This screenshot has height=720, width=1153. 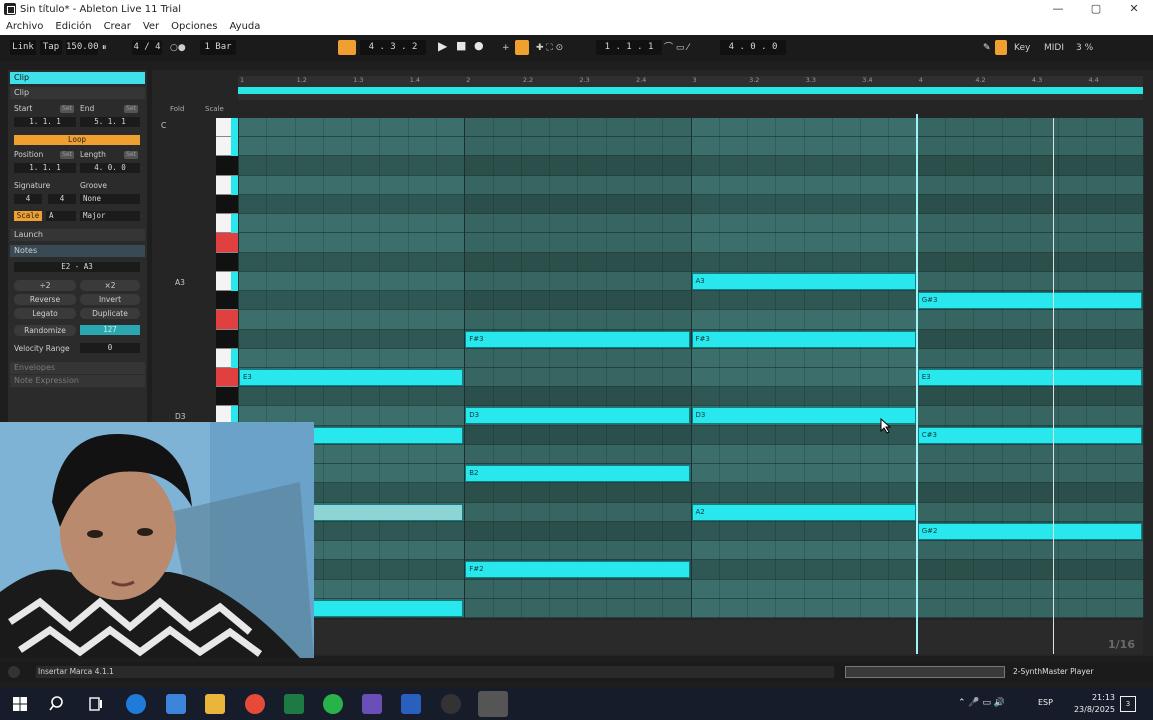 I want to click on menu-ver: Ver, so click(x=151, y=26).